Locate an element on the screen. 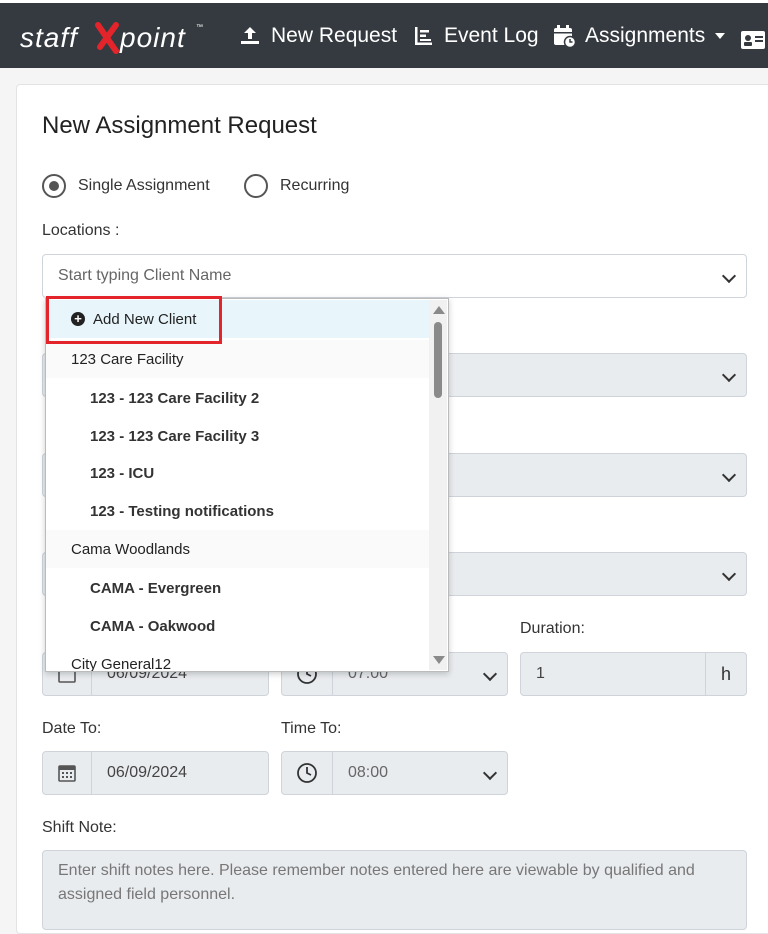  dropdown-option-group: Cama Woodlands is located at coordinates (238, 549).